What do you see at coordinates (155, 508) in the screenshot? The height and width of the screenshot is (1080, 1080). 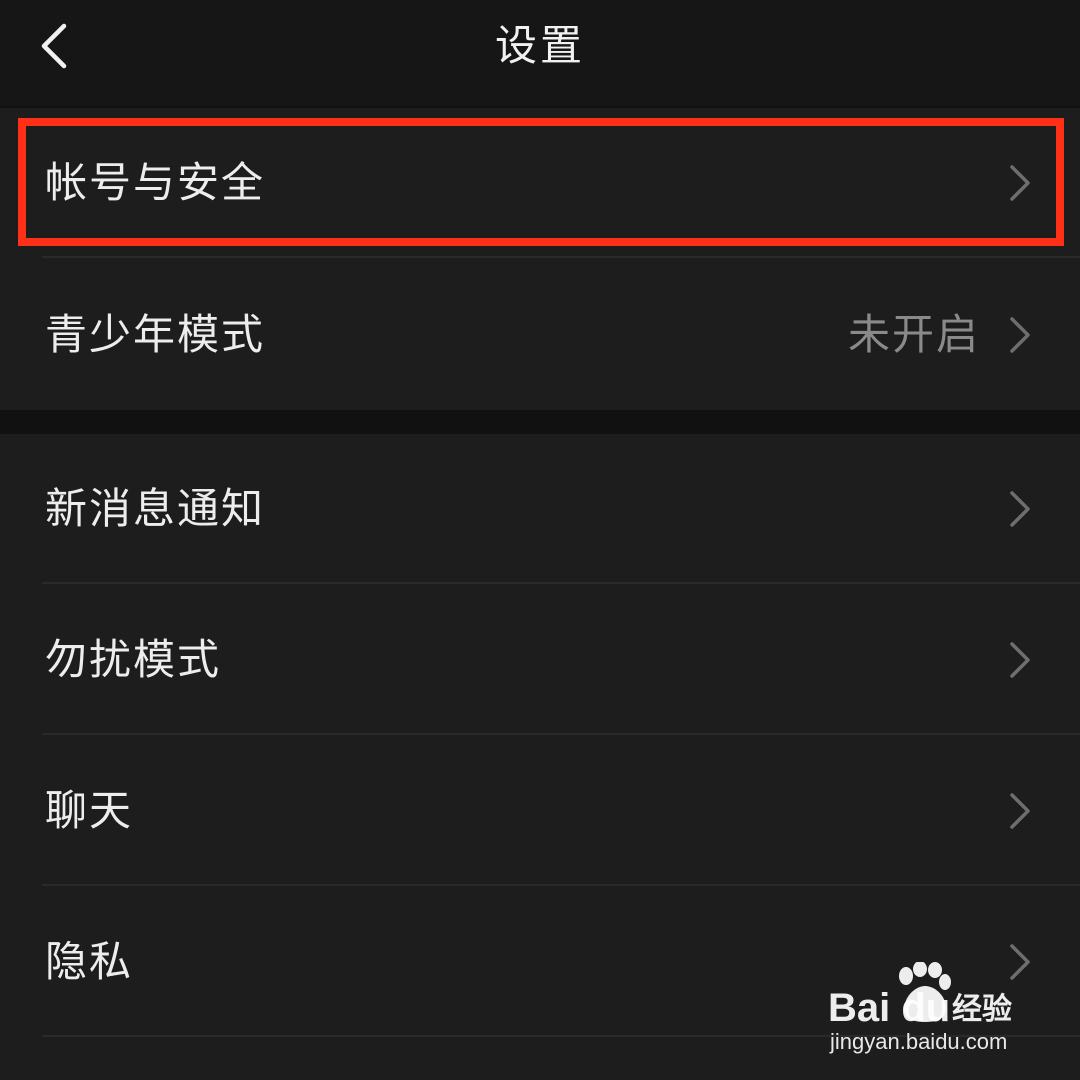 I see `settings-item-label: 新消息通知` at bounding box center [155, 508].